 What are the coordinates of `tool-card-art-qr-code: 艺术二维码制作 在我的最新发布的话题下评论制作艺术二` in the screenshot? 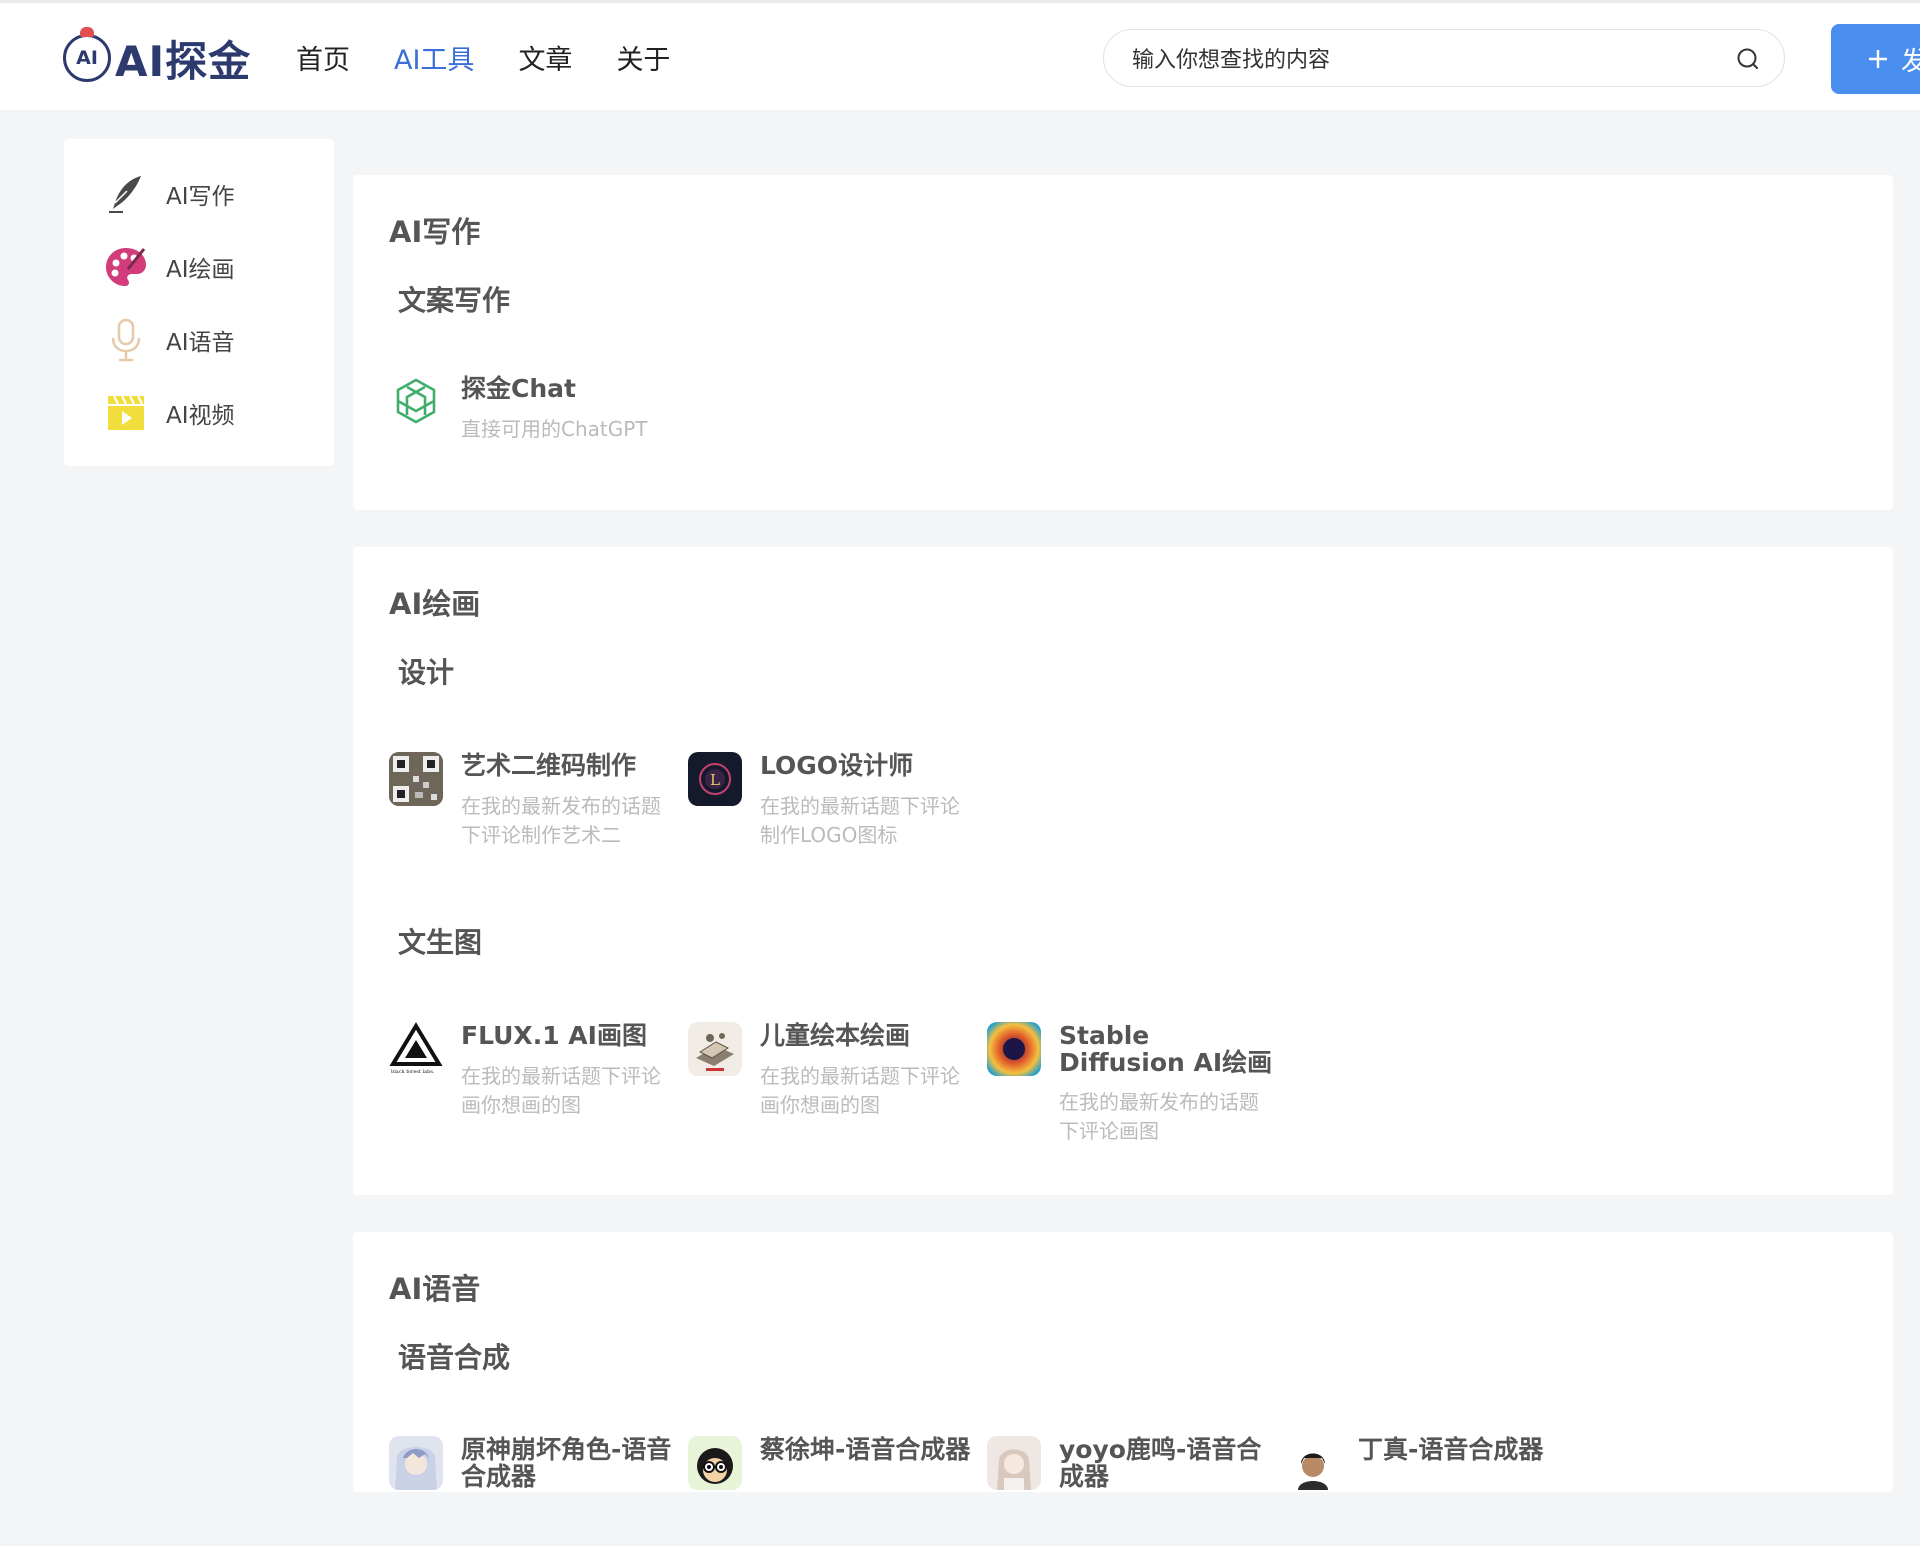 It's located at (534, 807).